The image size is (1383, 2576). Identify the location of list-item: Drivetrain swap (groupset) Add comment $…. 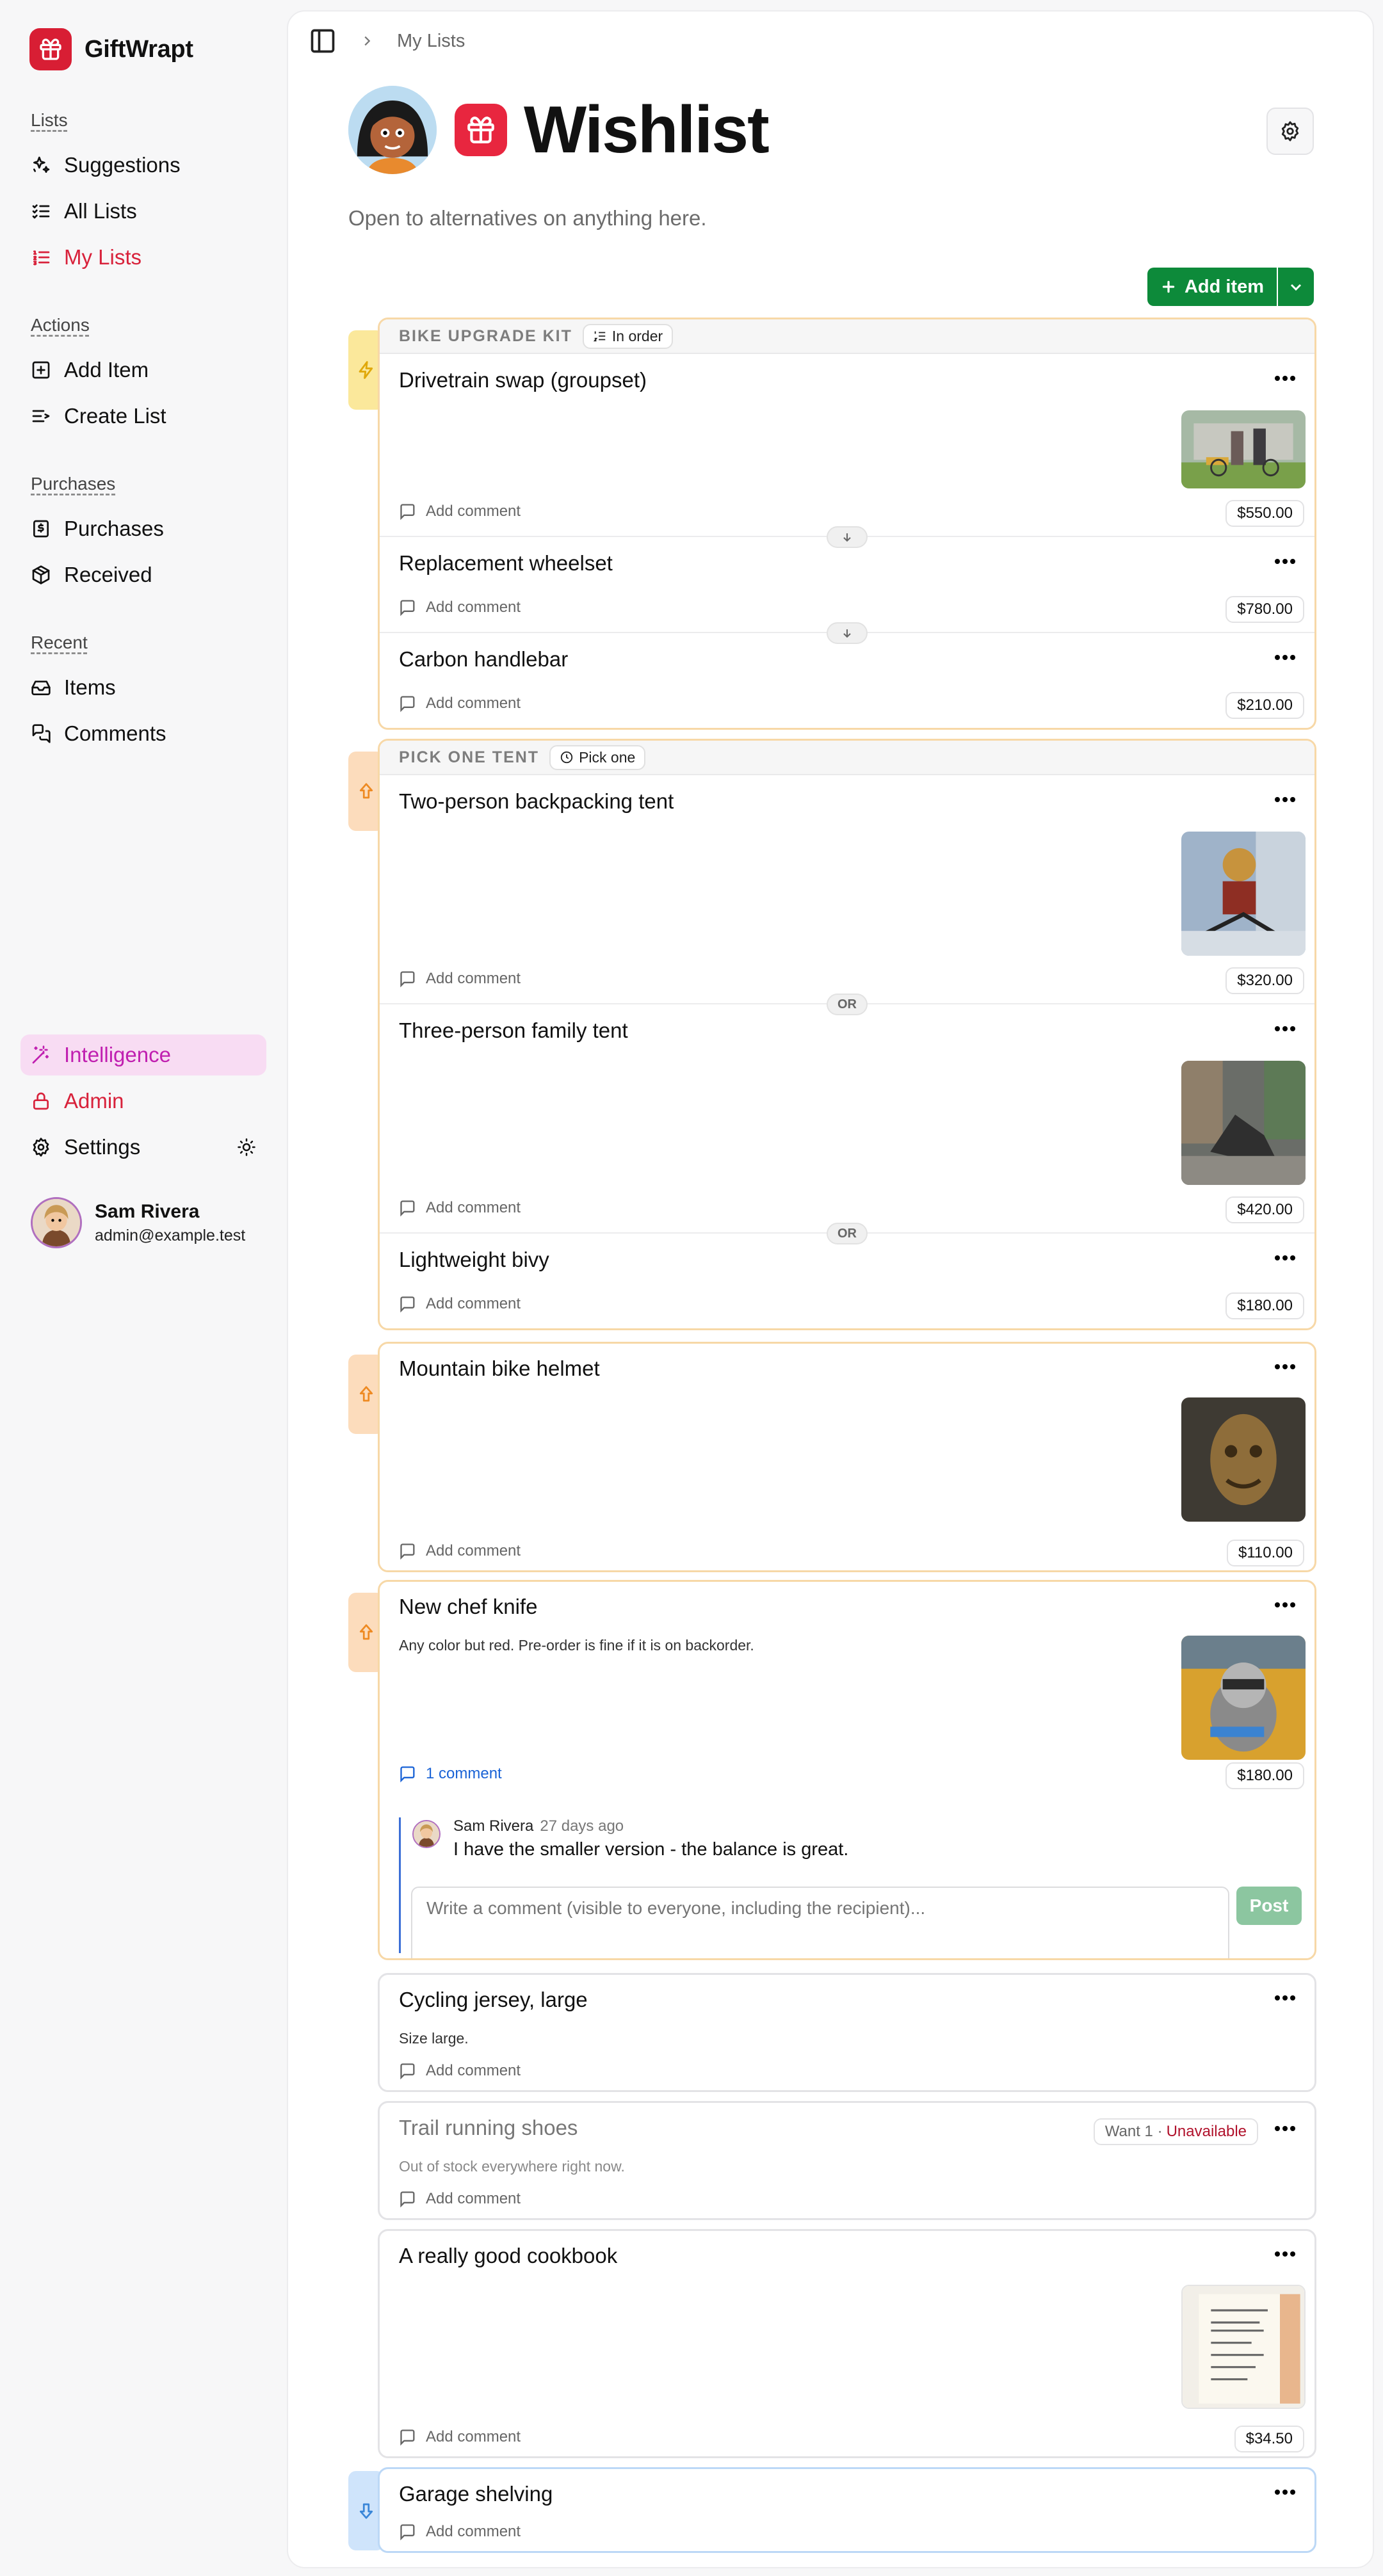
(847, 445).